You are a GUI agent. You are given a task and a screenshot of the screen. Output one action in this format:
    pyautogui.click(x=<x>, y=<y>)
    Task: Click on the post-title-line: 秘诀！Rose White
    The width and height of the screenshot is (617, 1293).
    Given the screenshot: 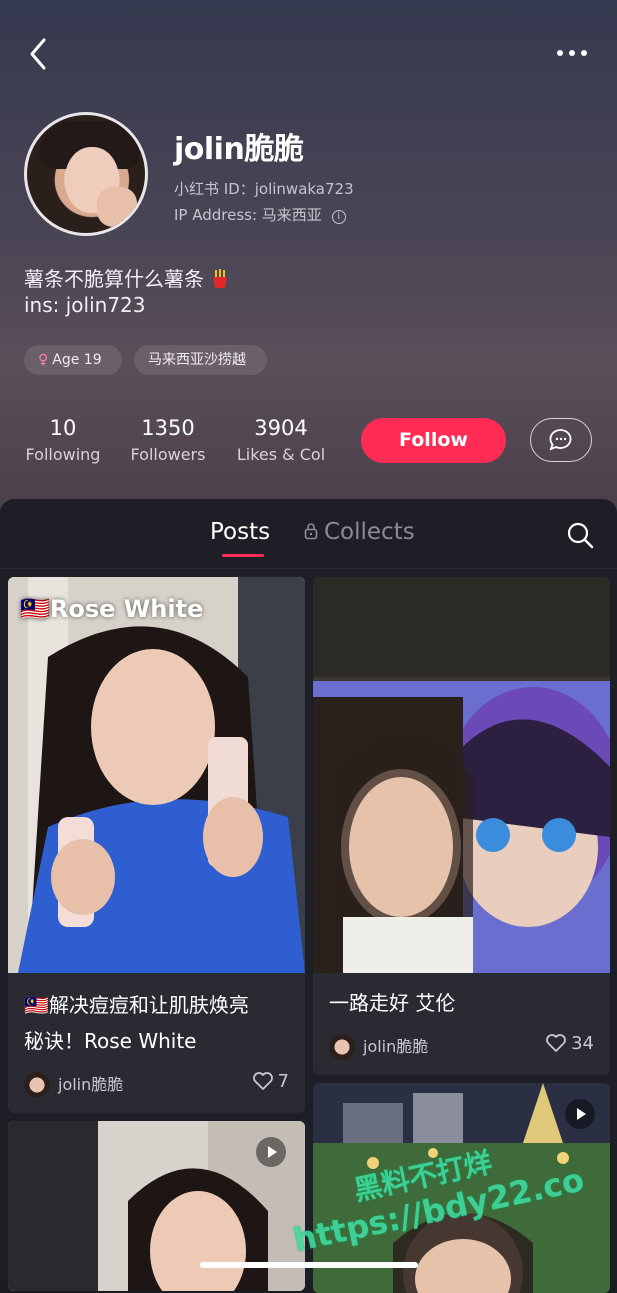 What is the action you would take?
    pyautogui.click(x=110, y=1041)
    